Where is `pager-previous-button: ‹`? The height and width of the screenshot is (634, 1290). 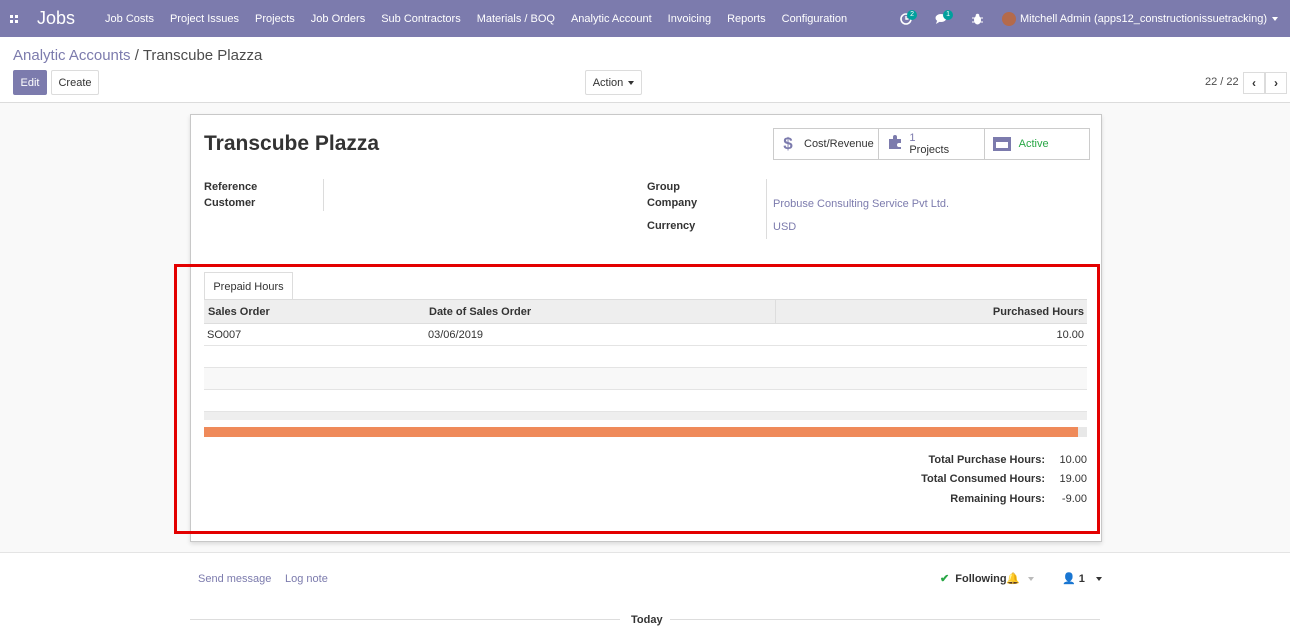 pager-previous-button: ‹ is located at coordinates (1254, 83).